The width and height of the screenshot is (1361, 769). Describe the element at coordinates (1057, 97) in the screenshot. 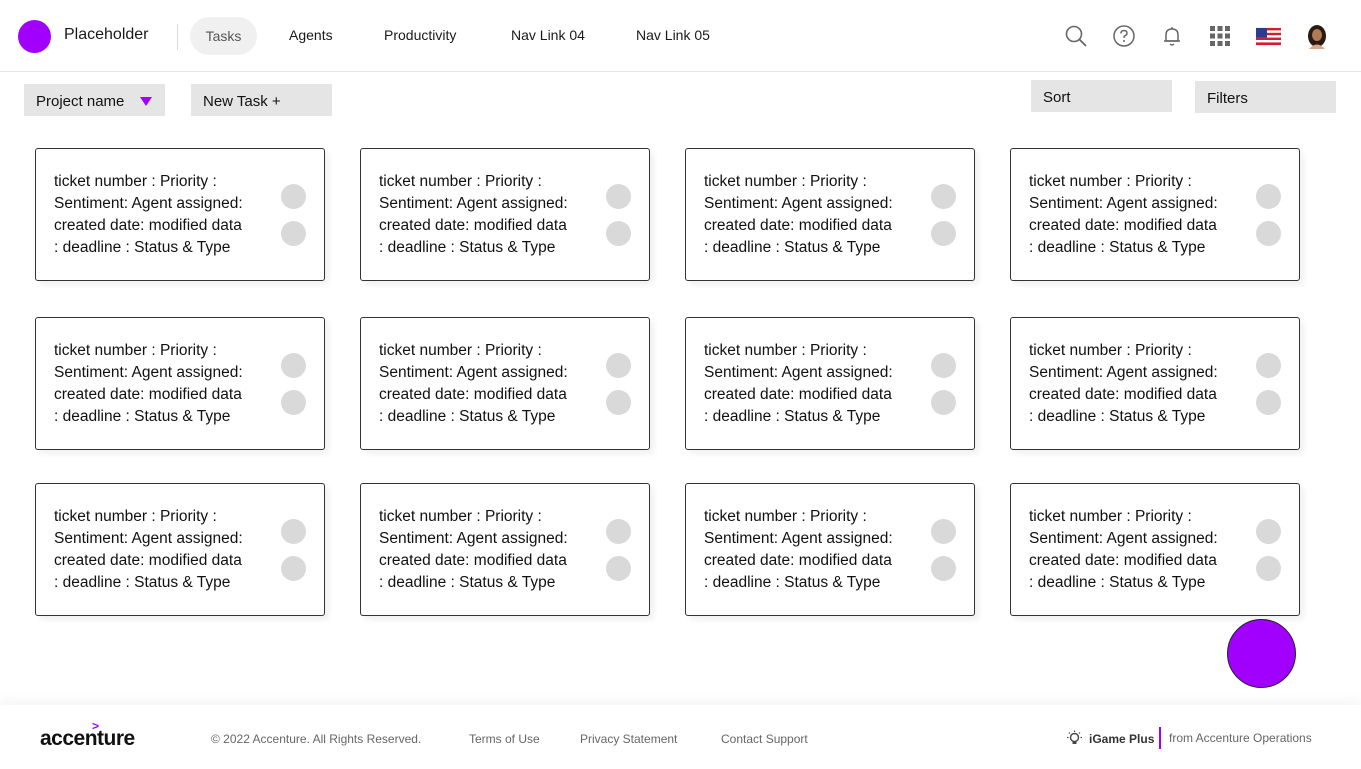

I see `sort-label: Sort` at that location.